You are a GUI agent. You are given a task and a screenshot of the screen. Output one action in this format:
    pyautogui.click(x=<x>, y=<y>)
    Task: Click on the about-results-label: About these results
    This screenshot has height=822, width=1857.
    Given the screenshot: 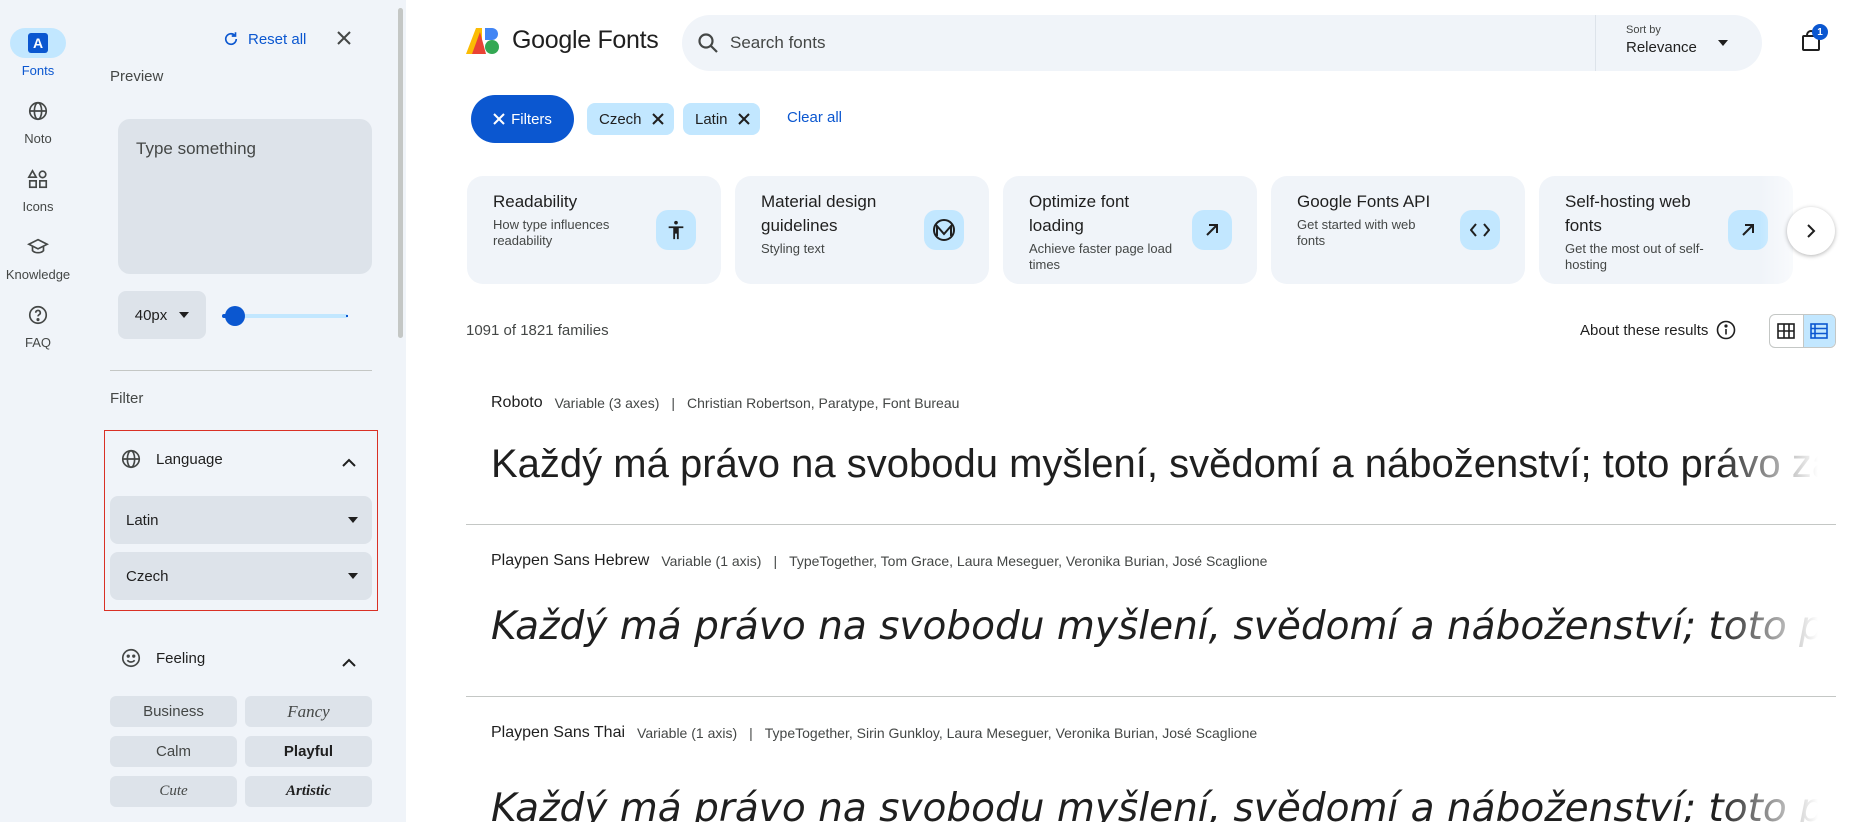 What is the action you would take?
    pyautogui.click(x=1644, y=330)
    